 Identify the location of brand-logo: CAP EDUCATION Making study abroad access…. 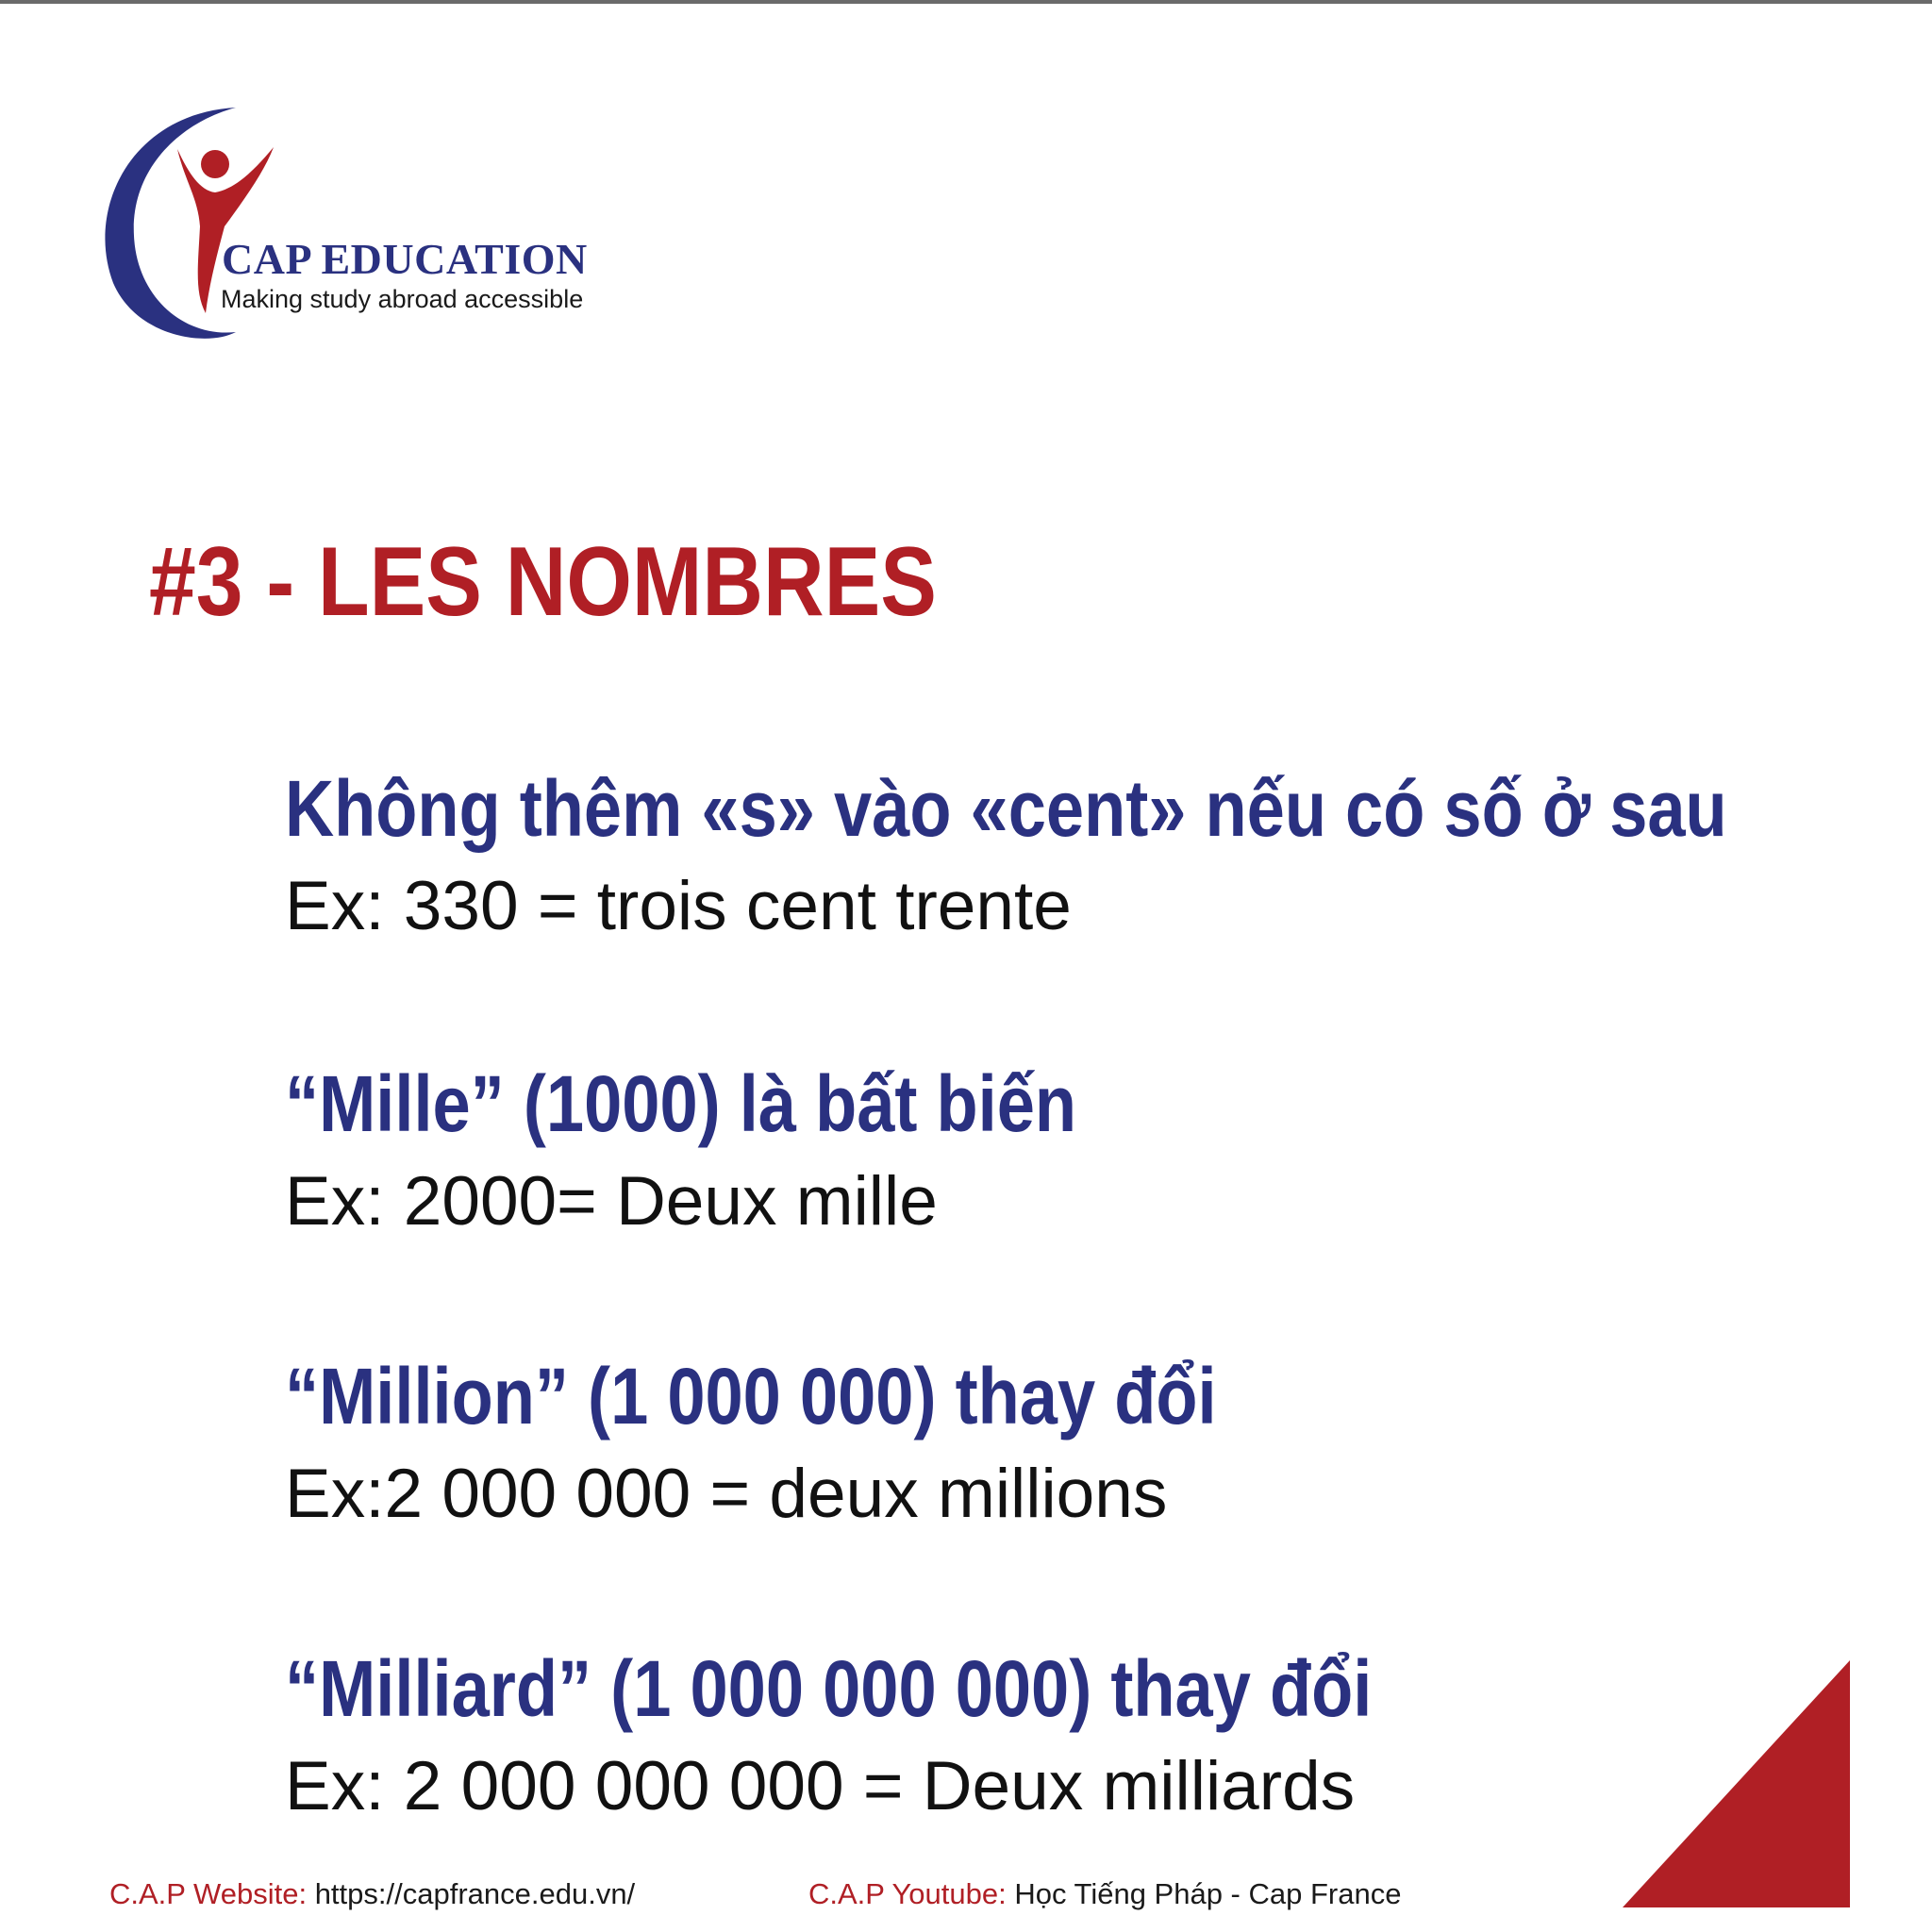
(358, 226).